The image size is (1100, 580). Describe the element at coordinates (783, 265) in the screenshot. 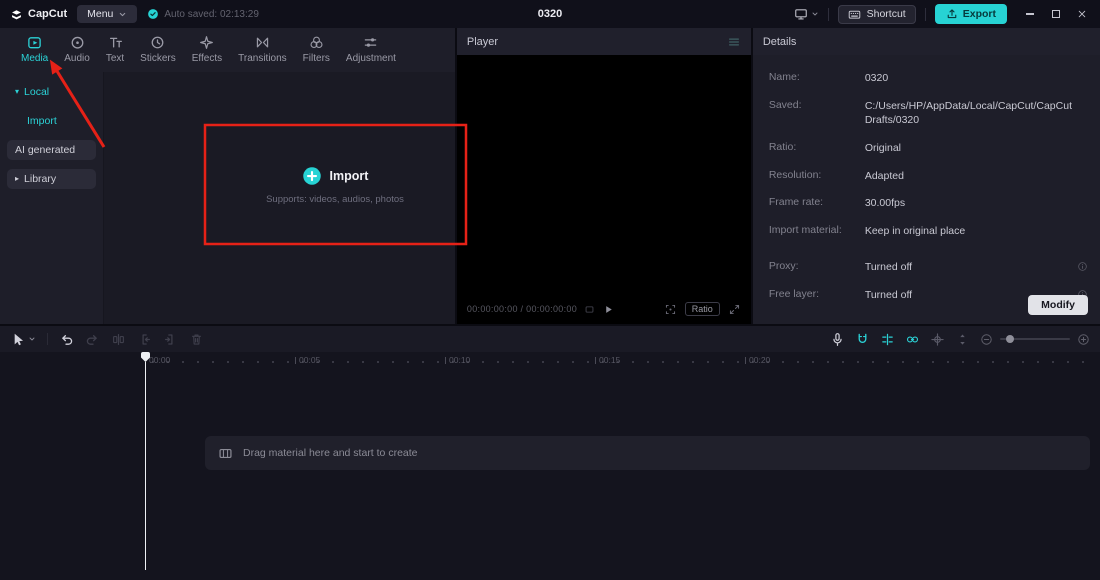

I see `field-label: Proxy:` at that location.